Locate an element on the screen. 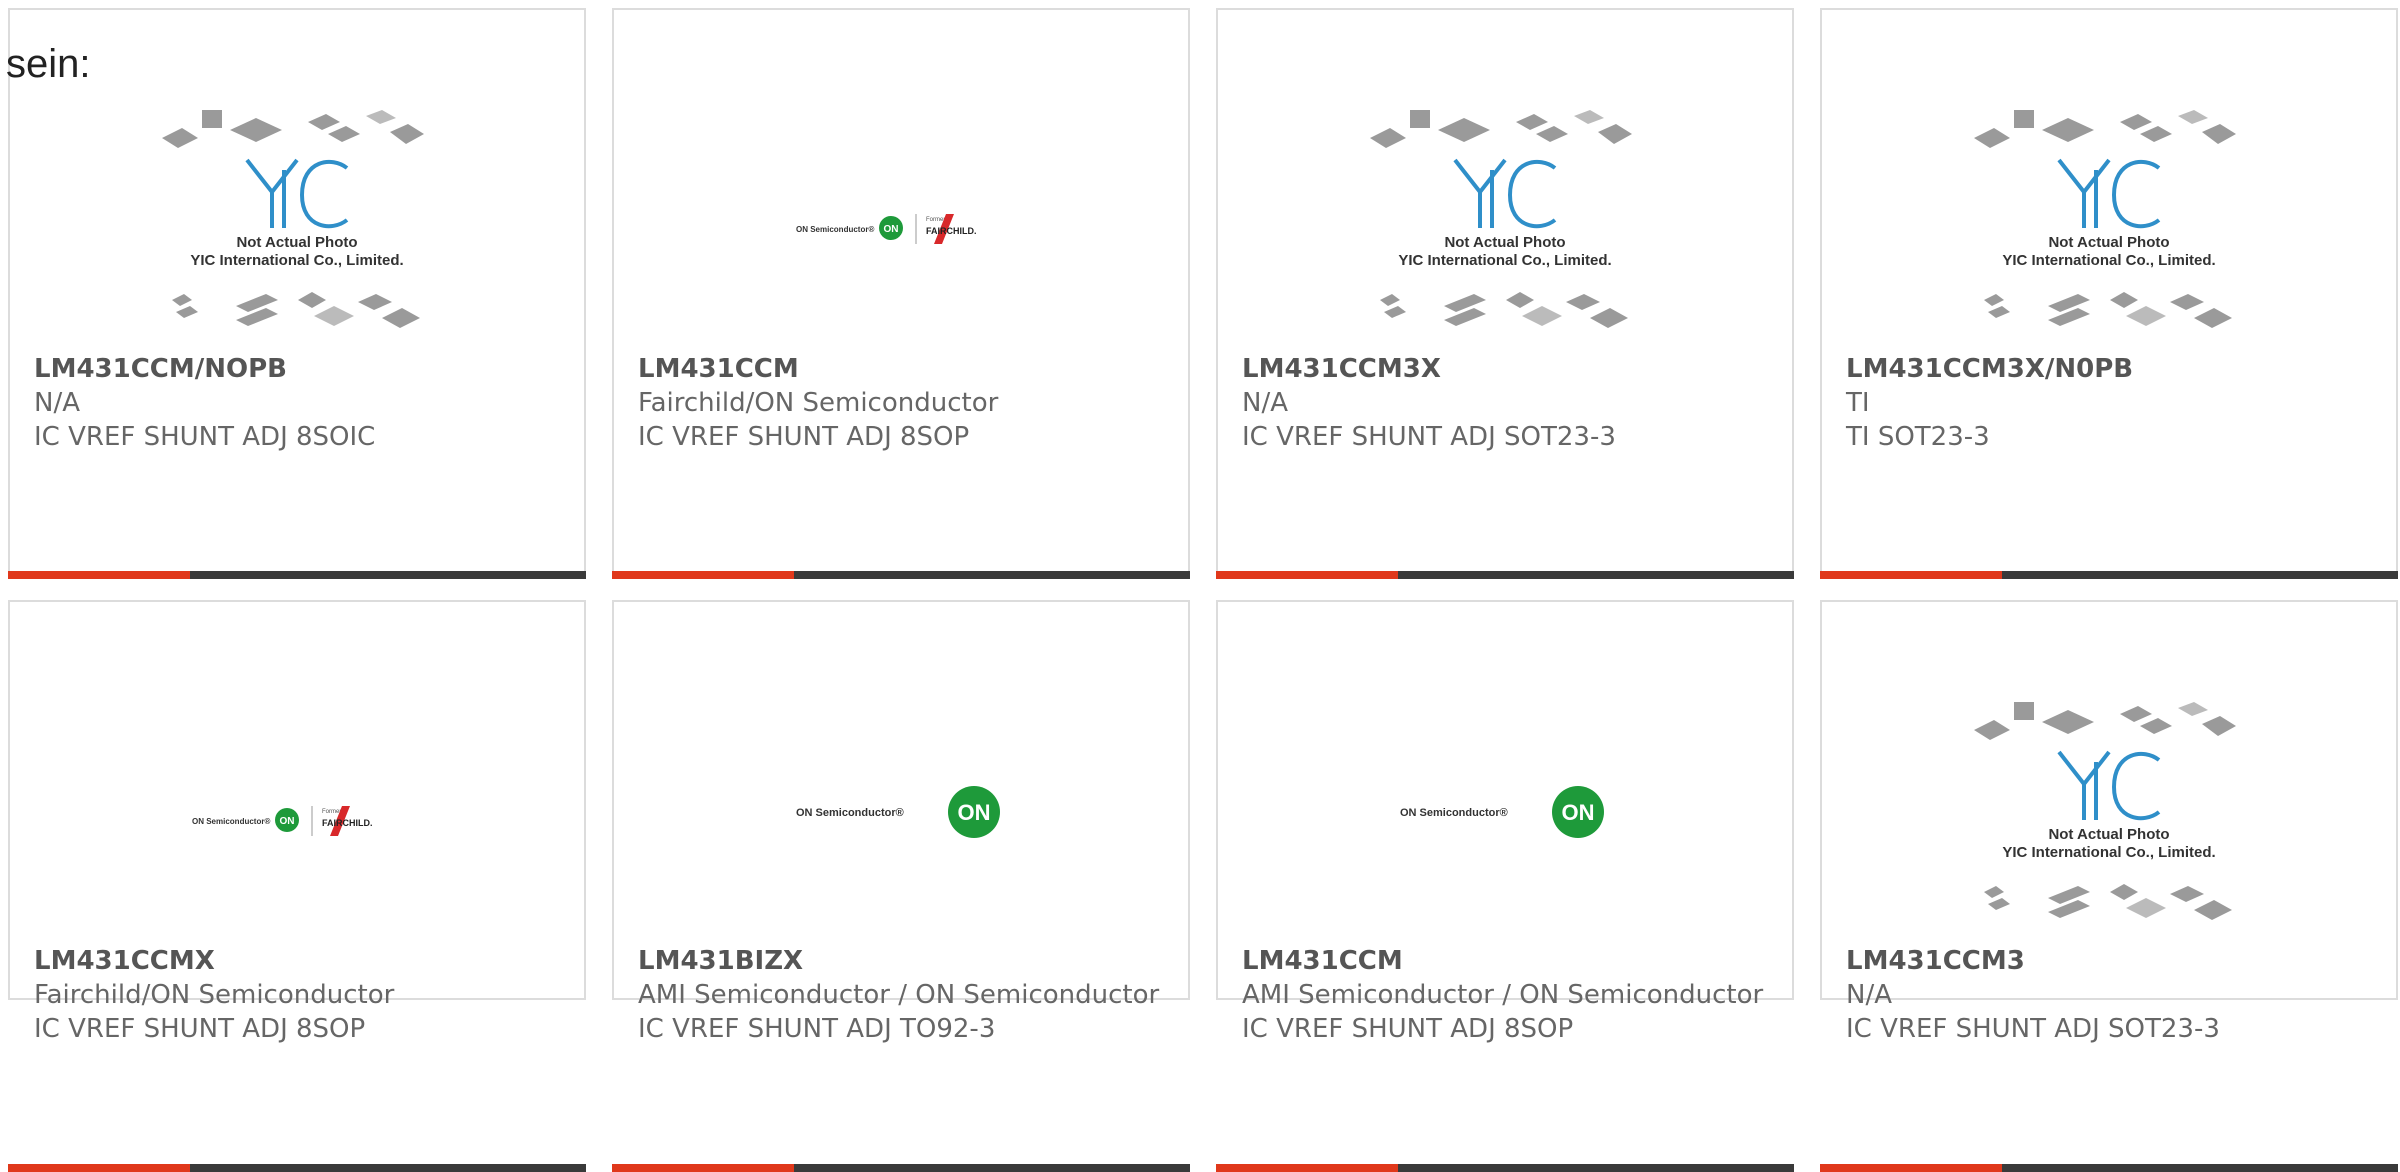  description: TI SOT23-3 is located at coordinates (1918, 437).